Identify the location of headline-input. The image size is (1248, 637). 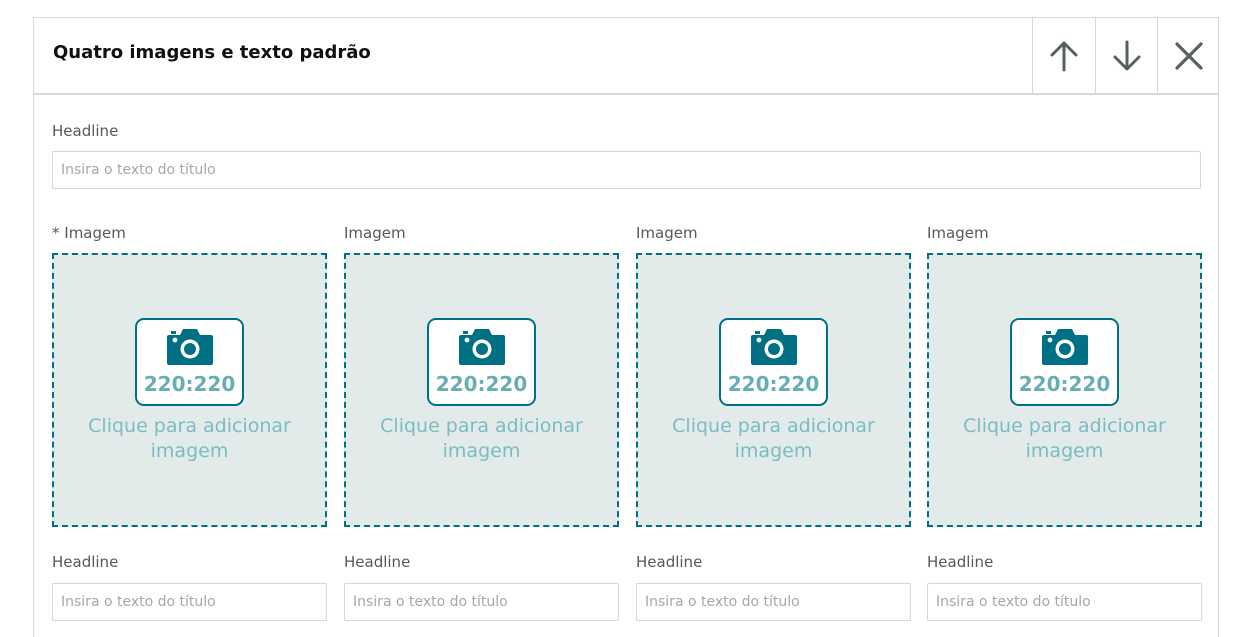
(626, 170).